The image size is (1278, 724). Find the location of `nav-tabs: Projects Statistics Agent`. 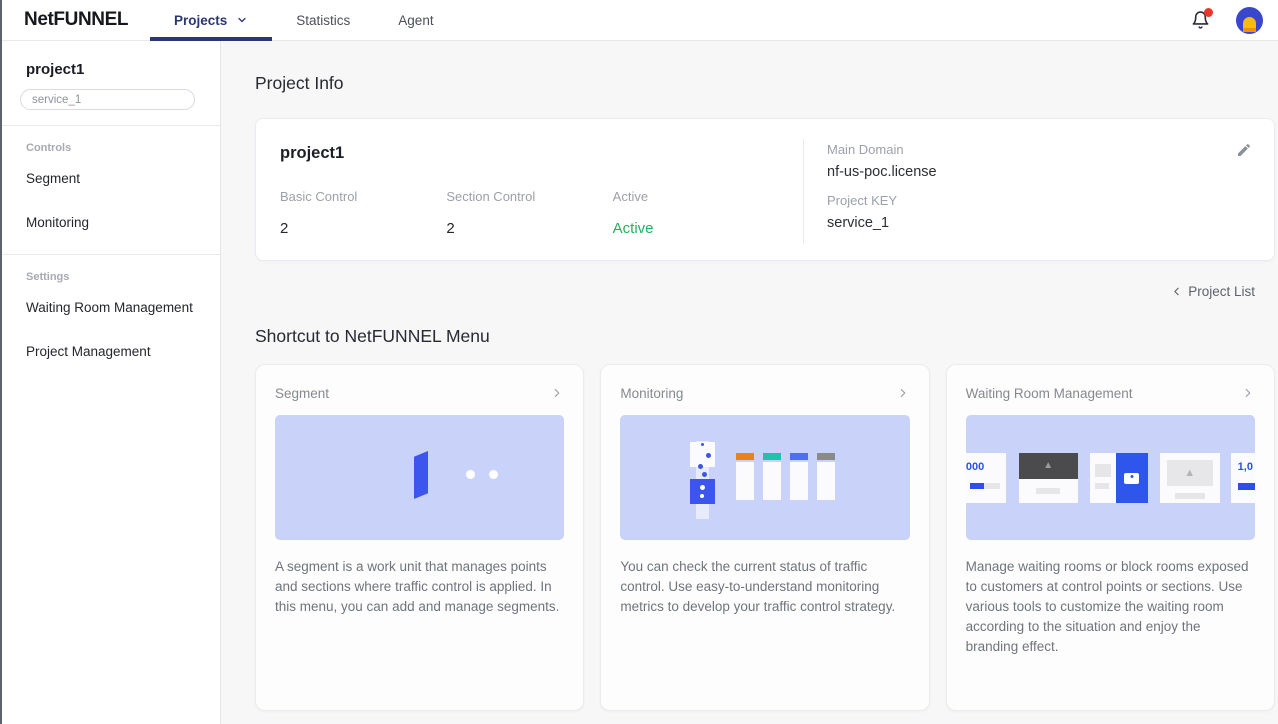

nav-tabs: Projects Statistics Agent is located at coordinates (304, 20).